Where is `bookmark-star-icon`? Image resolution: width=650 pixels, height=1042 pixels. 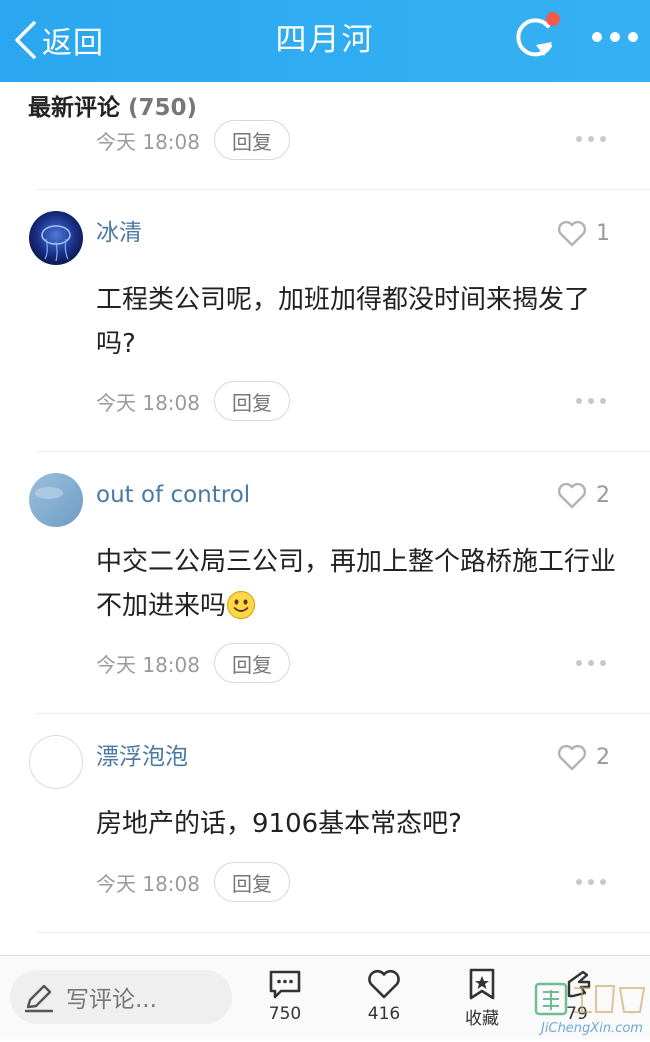 bookmark-star-icon is located at coordinates (482, 984).